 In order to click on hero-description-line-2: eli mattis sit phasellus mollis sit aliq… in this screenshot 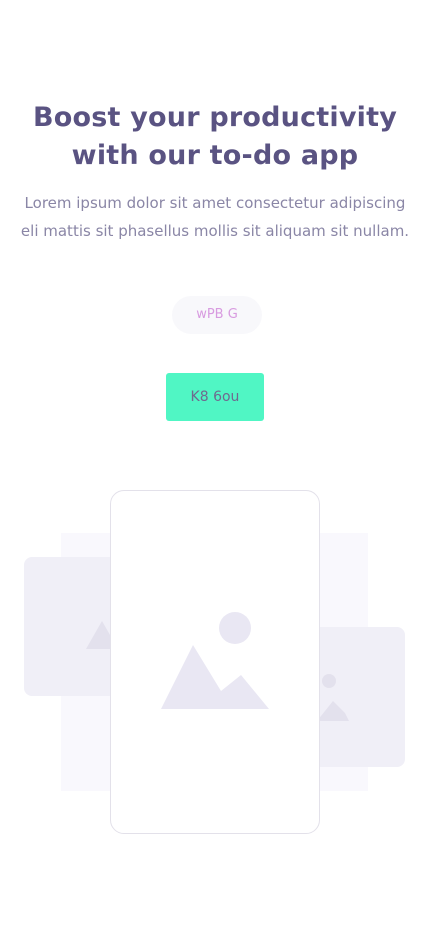, I will do `click(215, 231)`.